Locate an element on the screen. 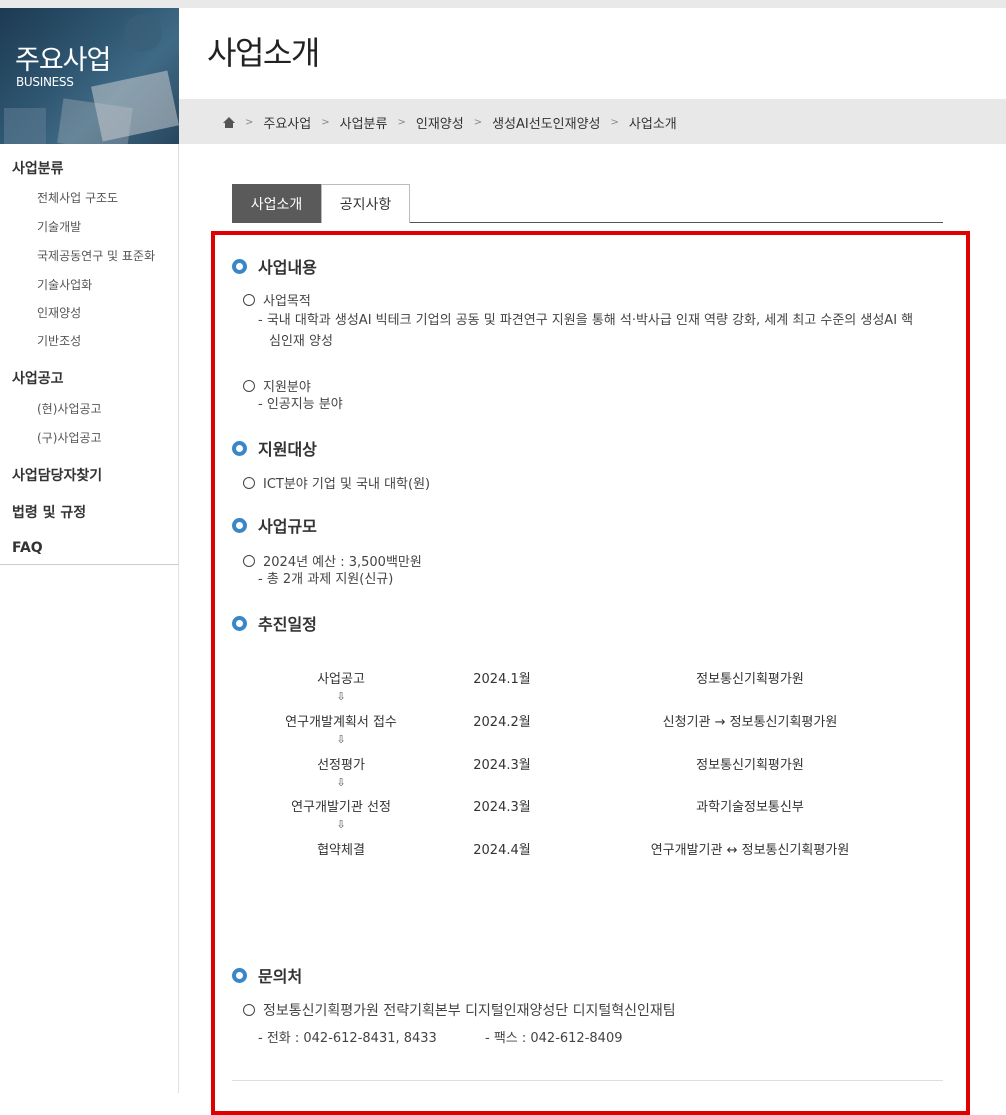 This screenshot has height=1115, width=1006. schedule-date: 2024.1월 is located at coordinates (502, 679).